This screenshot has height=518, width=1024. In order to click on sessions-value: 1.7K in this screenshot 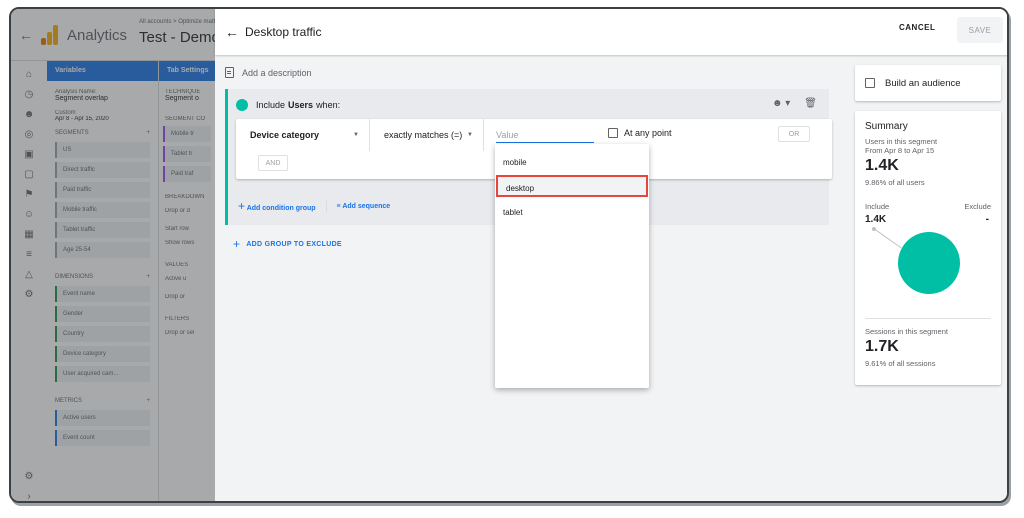, I will do `click(882, 346)`.